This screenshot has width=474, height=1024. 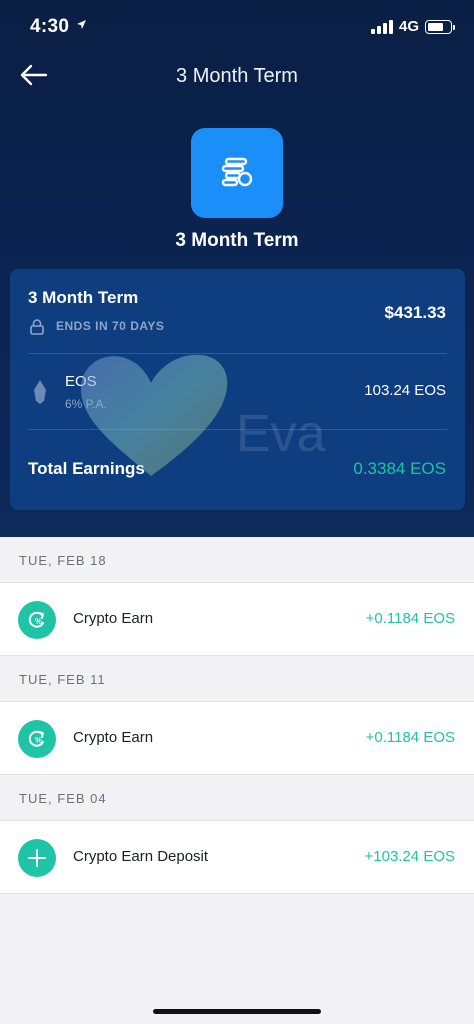 I want to click on watermark-text: Eva, so click(x=281, y=434).